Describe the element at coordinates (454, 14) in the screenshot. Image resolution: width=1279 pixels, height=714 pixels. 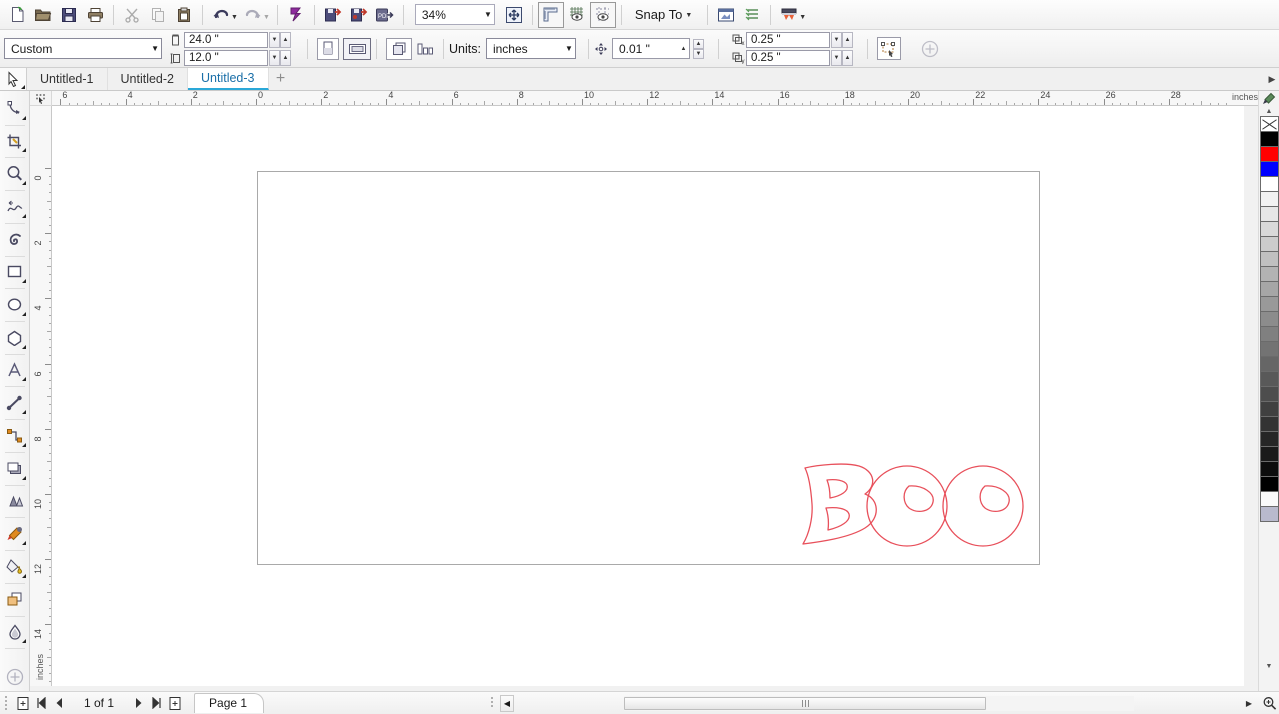
I see `zoom-level-combo: 34% ▼` at that location.